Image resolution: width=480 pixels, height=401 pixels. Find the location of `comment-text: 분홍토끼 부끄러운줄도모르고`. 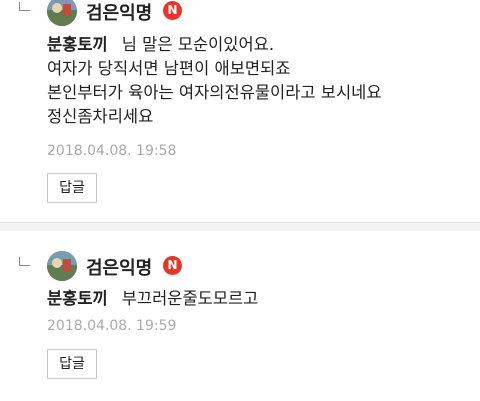

comment-text: 분홍토끼 부끄러운줄도모르고 is located at coordinates (152, 299).